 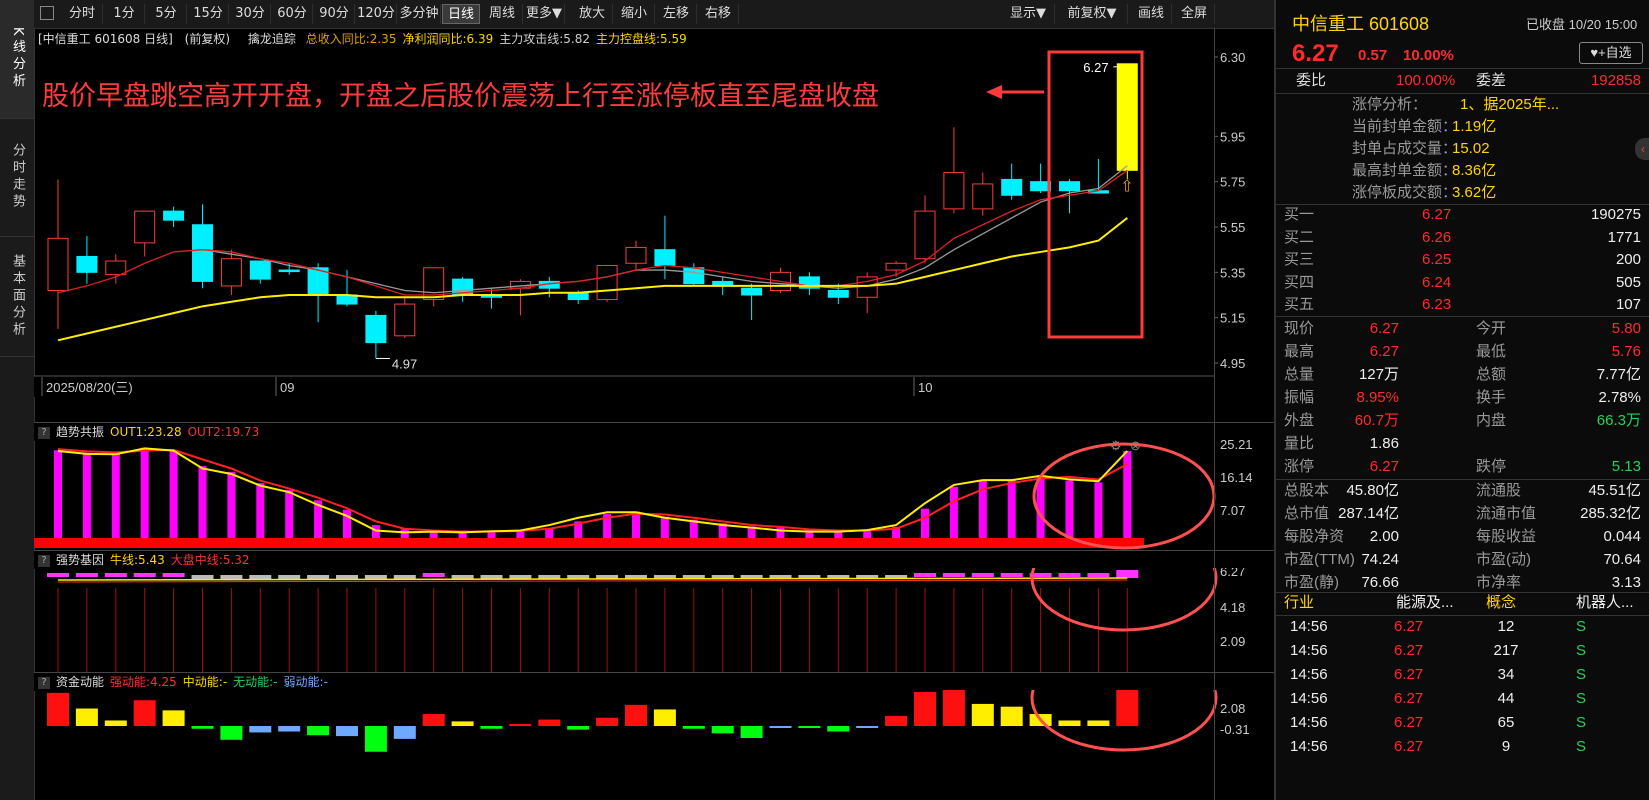 What do you see at coordinates (1092, 14) in the screenshot?
I see `adjust-menu: 前复权▼` at bounding box center [1092, 14].